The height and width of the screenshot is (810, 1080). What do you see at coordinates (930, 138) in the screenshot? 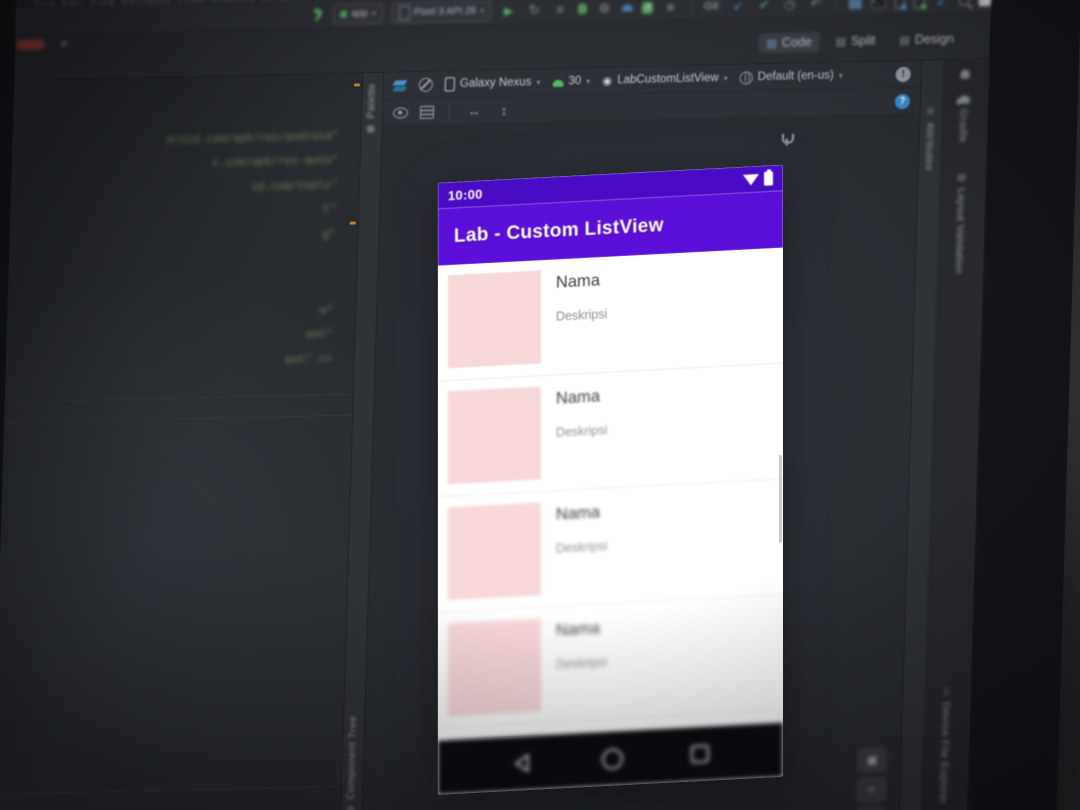
I see `tab-attributes: ⚙ Attributes` at bounding box center [930, 138].